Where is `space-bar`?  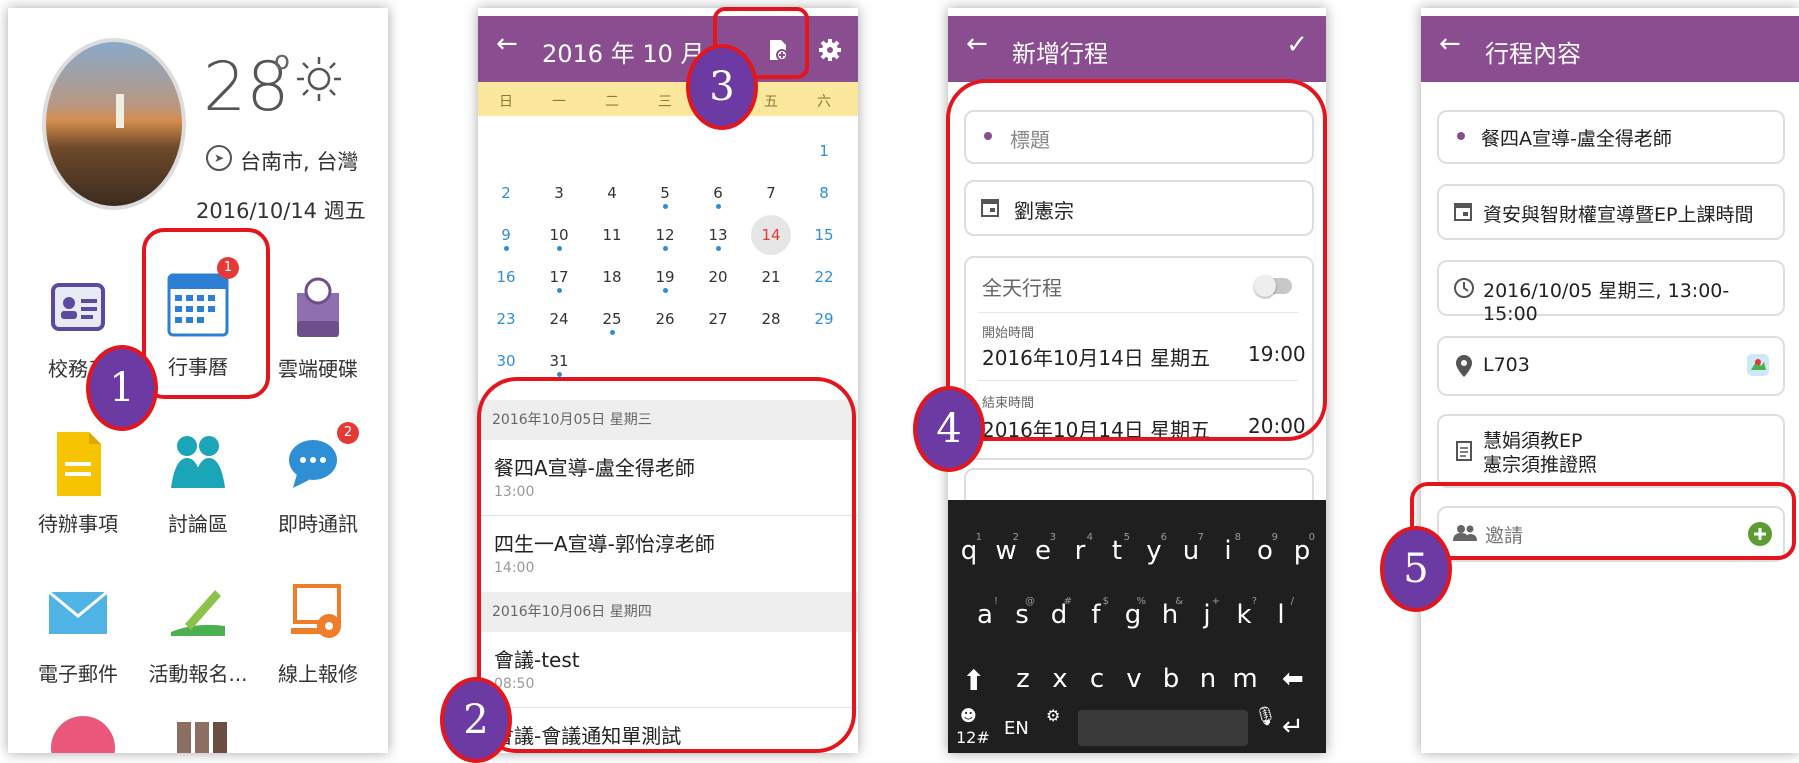
space-bar is located at coordinates (1163, 728).